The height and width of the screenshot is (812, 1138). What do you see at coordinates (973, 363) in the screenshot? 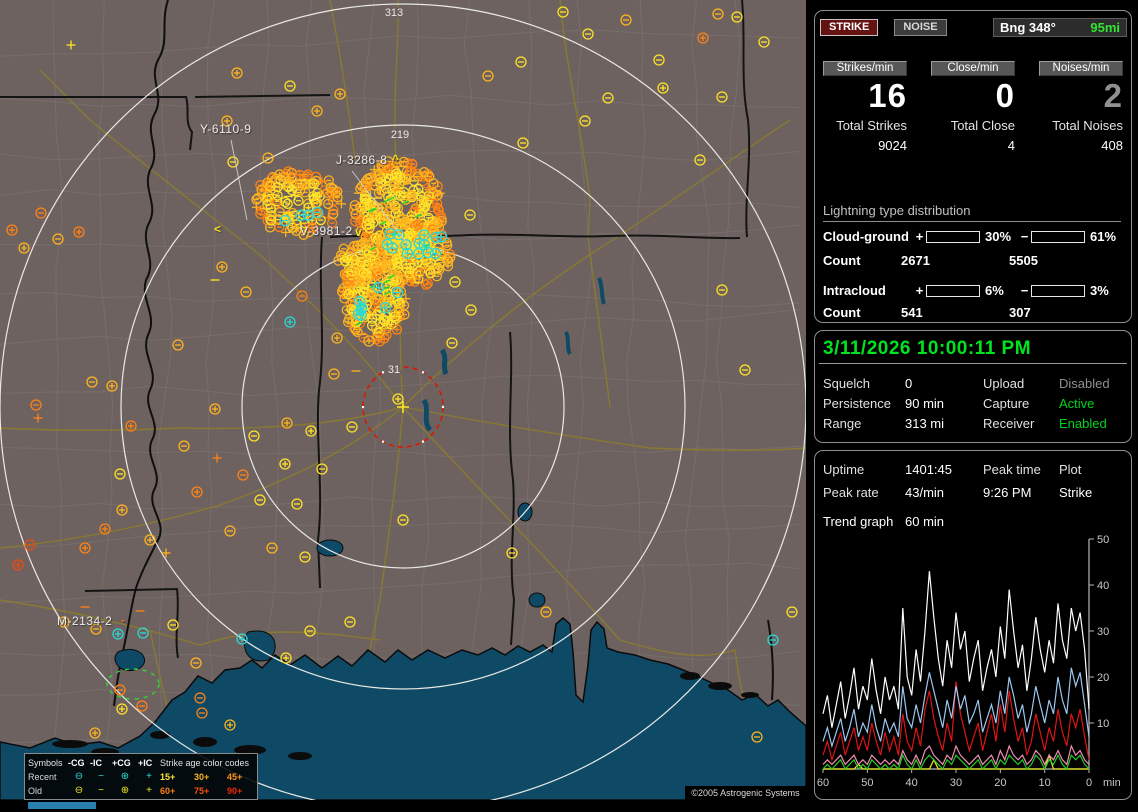
I see `separator` at bounding box center [973, 363].